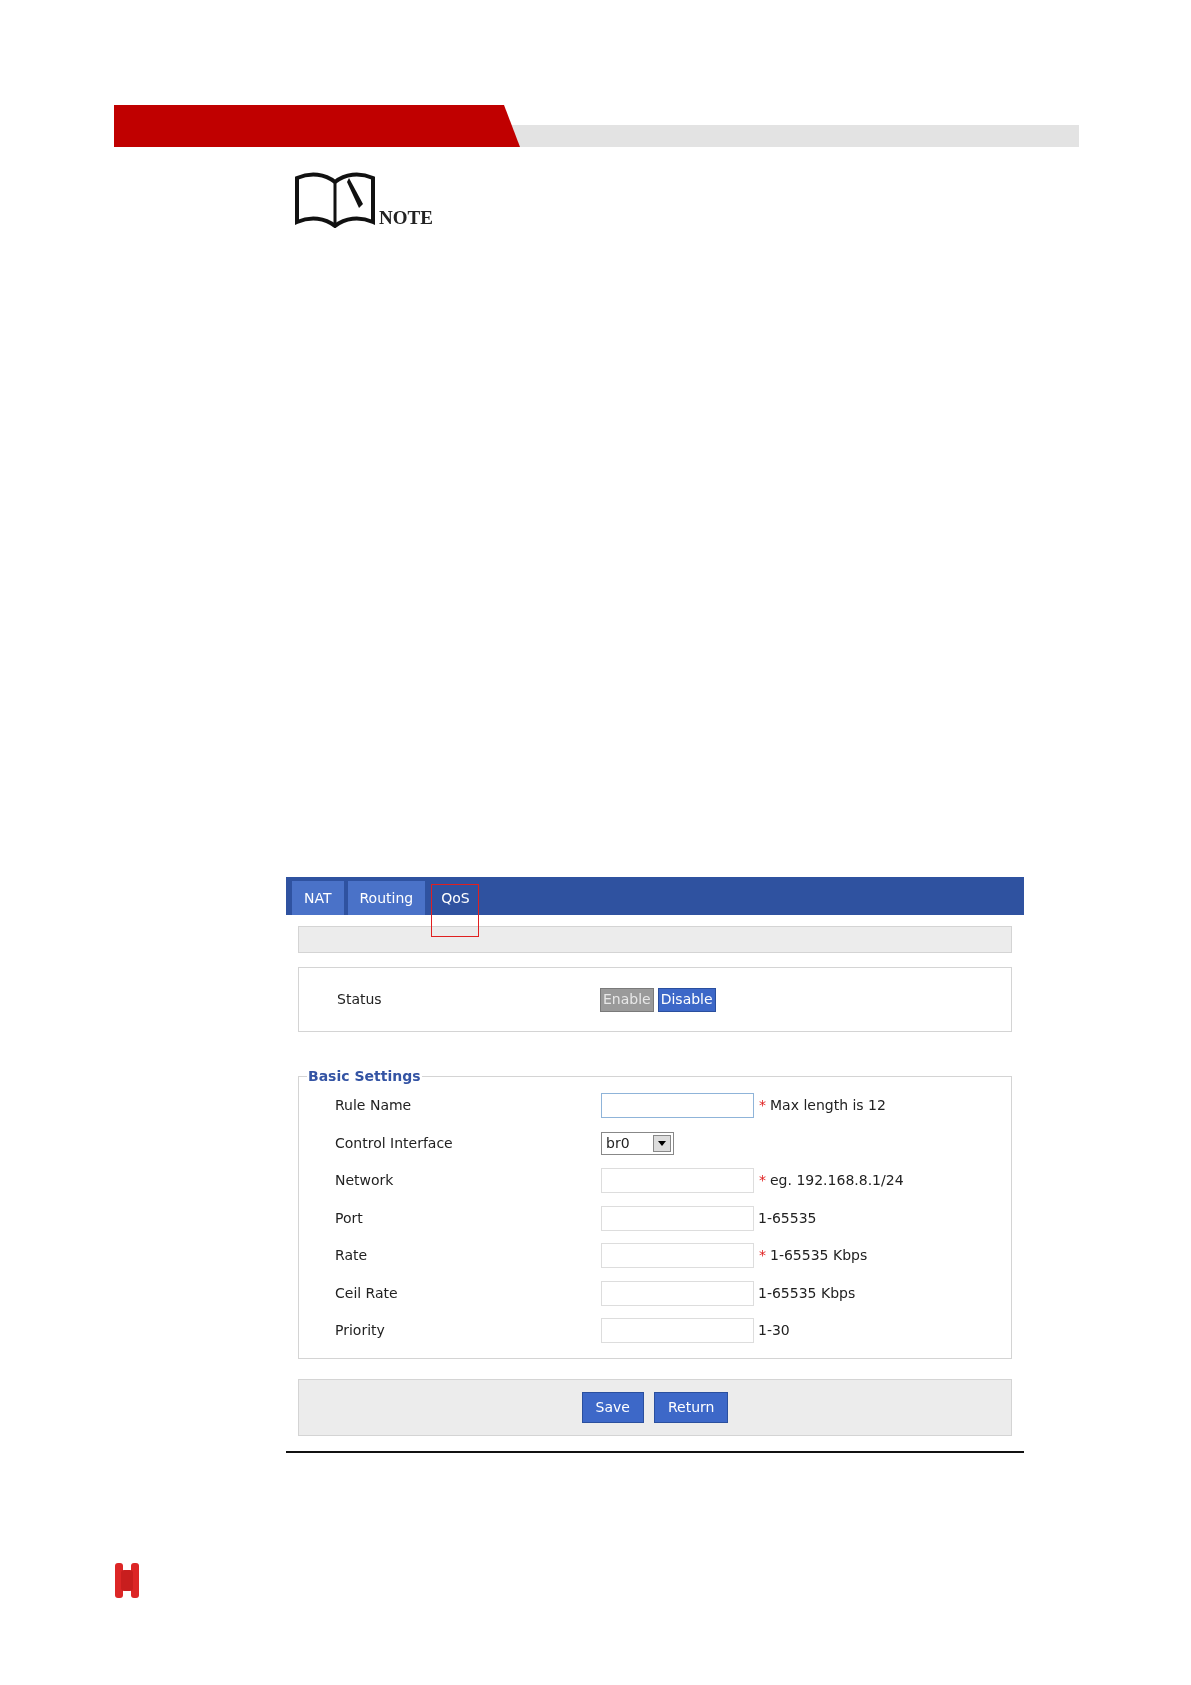 The height and width of the screenshot is (1685, 1191). Describe the element at coordinates (351, 1256) in the screenshot. I see `field-label: Rate` at that location.